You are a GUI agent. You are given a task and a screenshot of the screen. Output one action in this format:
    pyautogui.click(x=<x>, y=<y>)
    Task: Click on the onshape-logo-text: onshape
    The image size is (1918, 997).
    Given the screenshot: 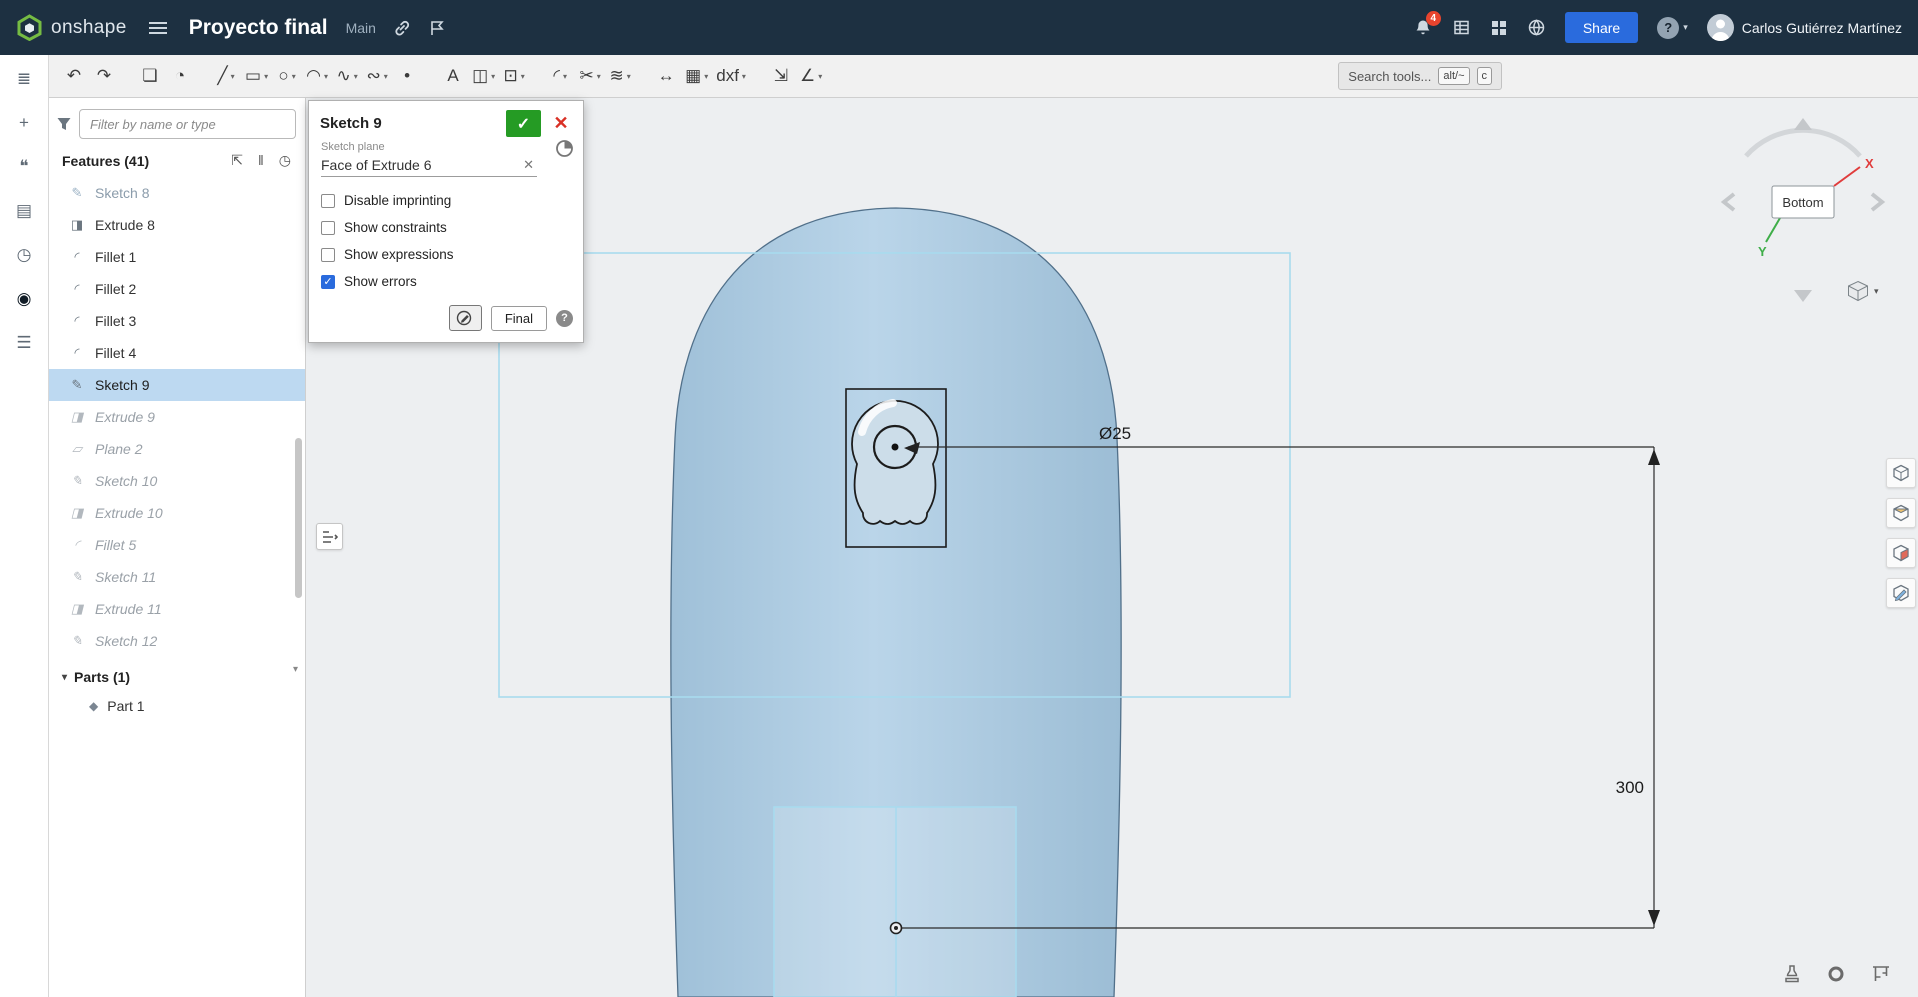 What is the action you would take?
    pyautogui.click(x=89, y=28)
    